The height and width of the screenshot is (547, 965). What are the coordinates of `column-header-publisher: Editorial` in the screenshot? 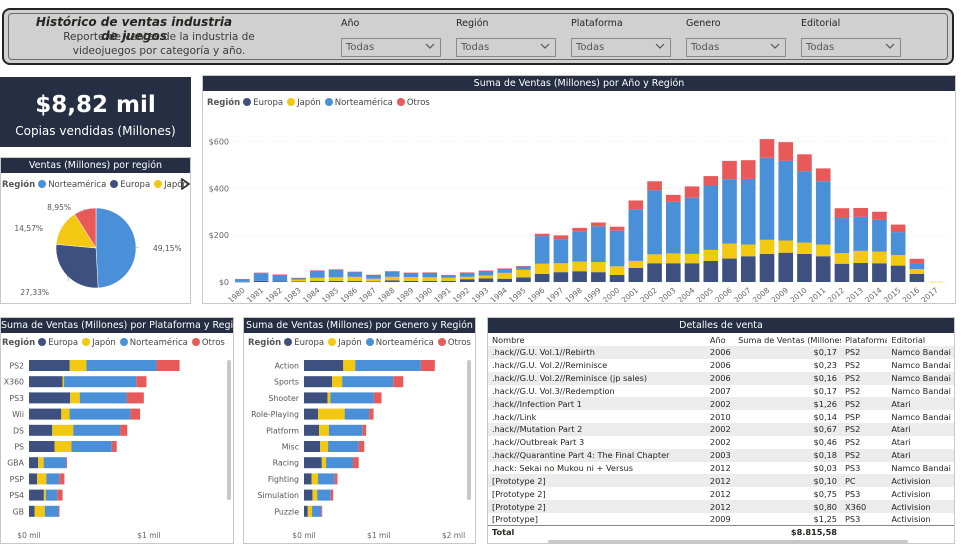 It's located at (920, 339).